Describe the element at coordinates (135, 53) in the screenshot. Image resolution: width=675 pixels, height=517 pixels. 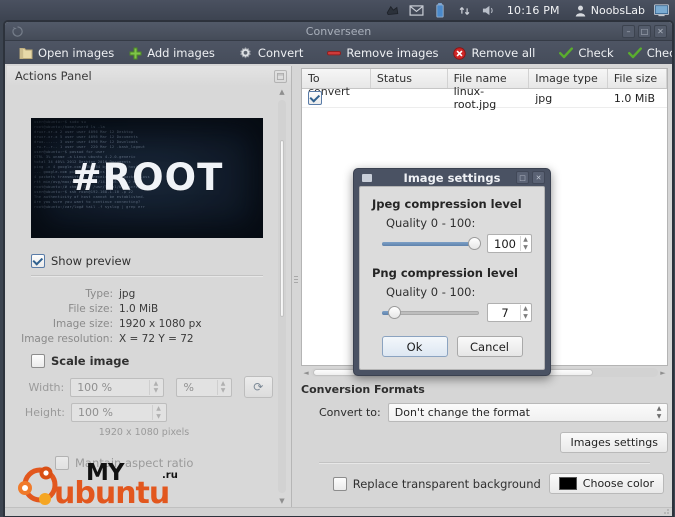
I see `plus-icon` at that location.